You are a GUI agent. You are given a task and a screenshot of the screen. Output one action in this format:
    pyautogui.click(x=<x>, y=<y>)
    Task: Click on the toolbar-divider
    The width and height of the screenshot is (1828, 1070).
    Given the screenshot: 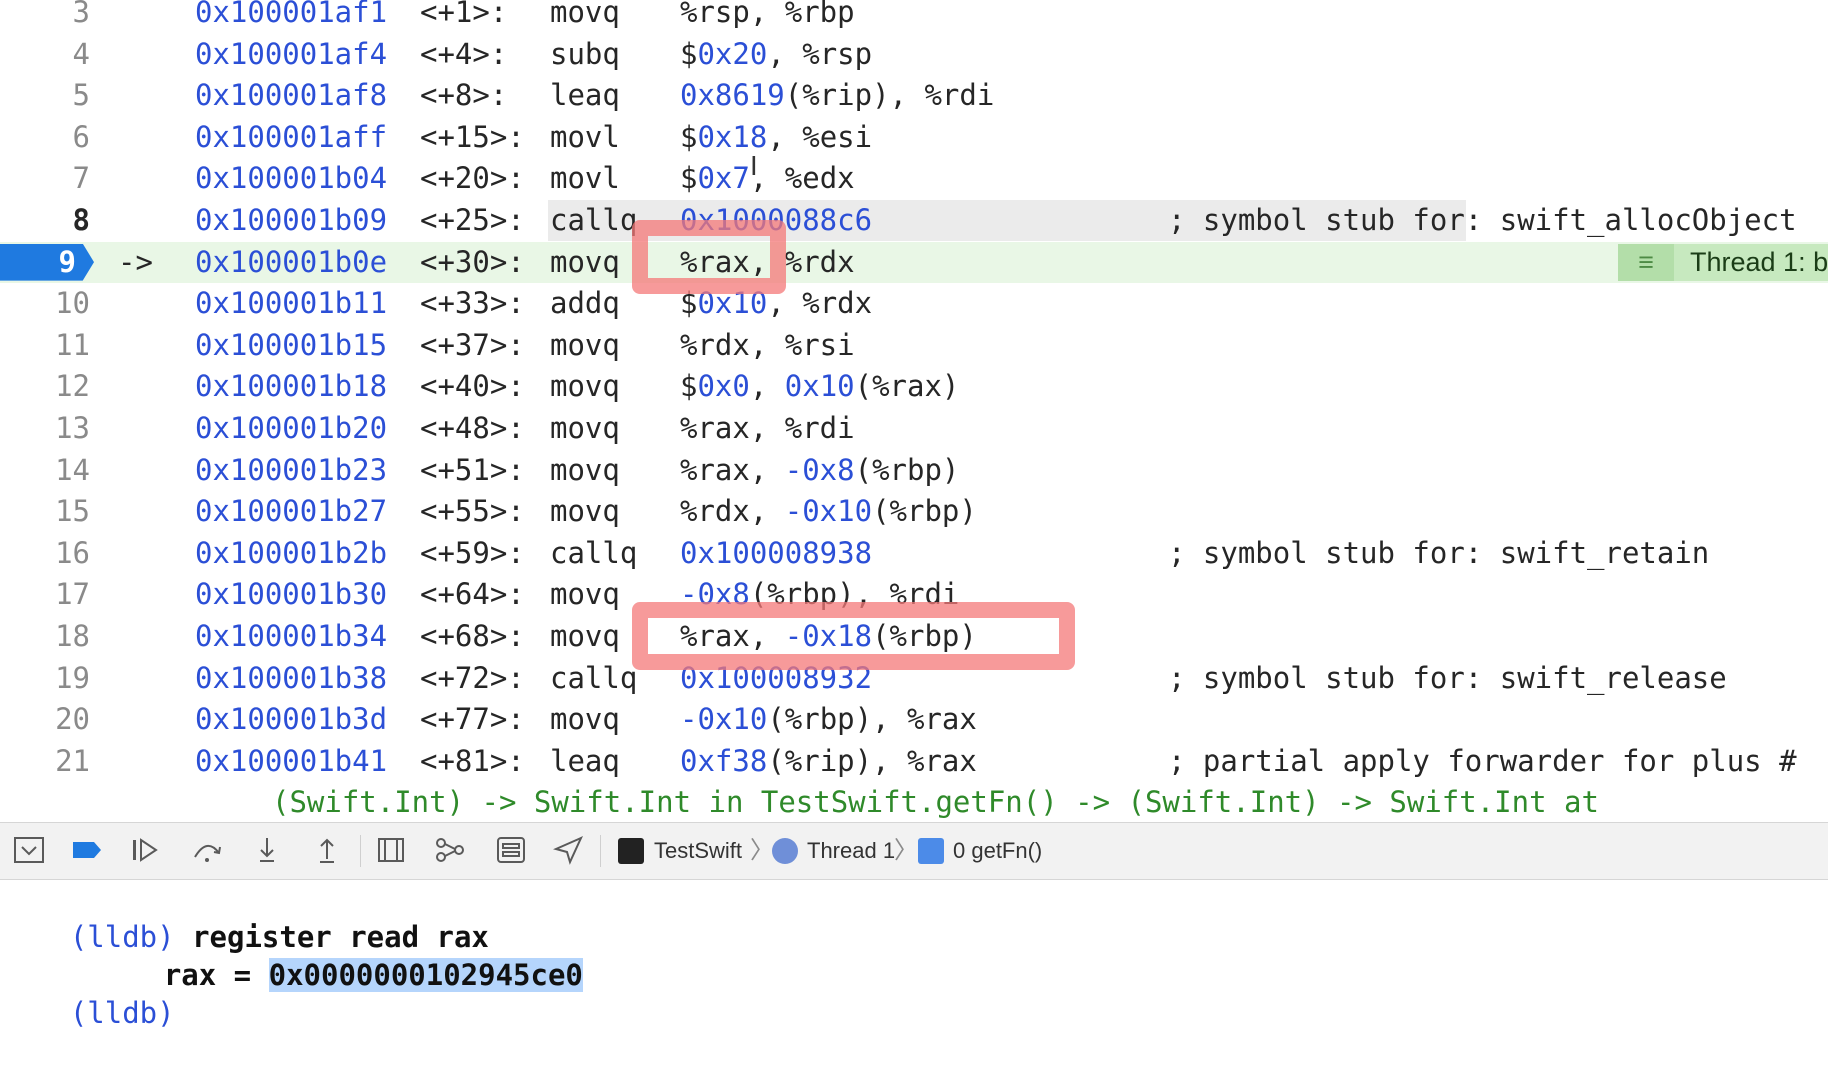 What is the action you would take?
    pyautogui.click(x=360, y=851)
    